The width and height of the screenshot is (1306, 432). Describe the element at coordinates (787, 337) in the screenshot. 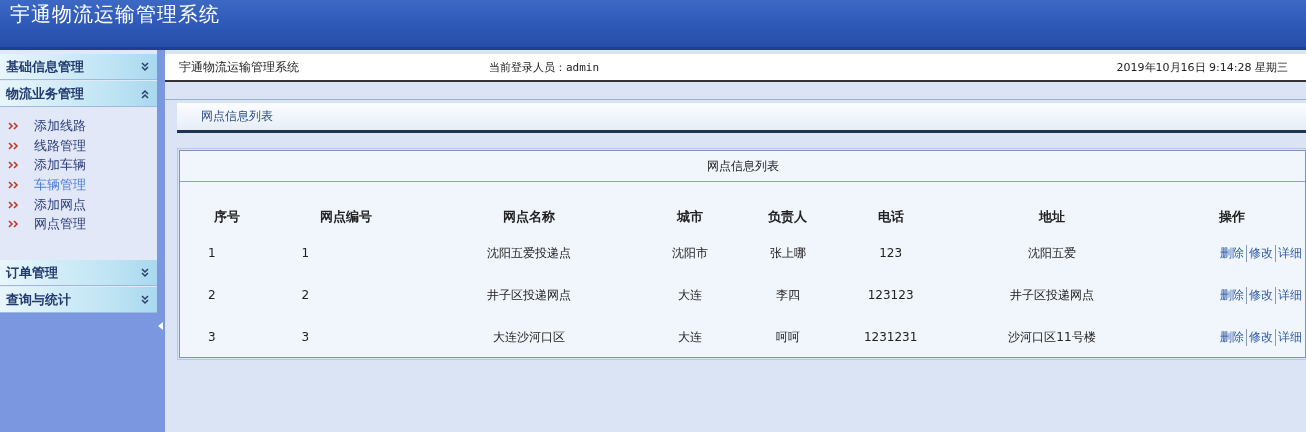

I see `table-cell-text: 呵呵` at that location.